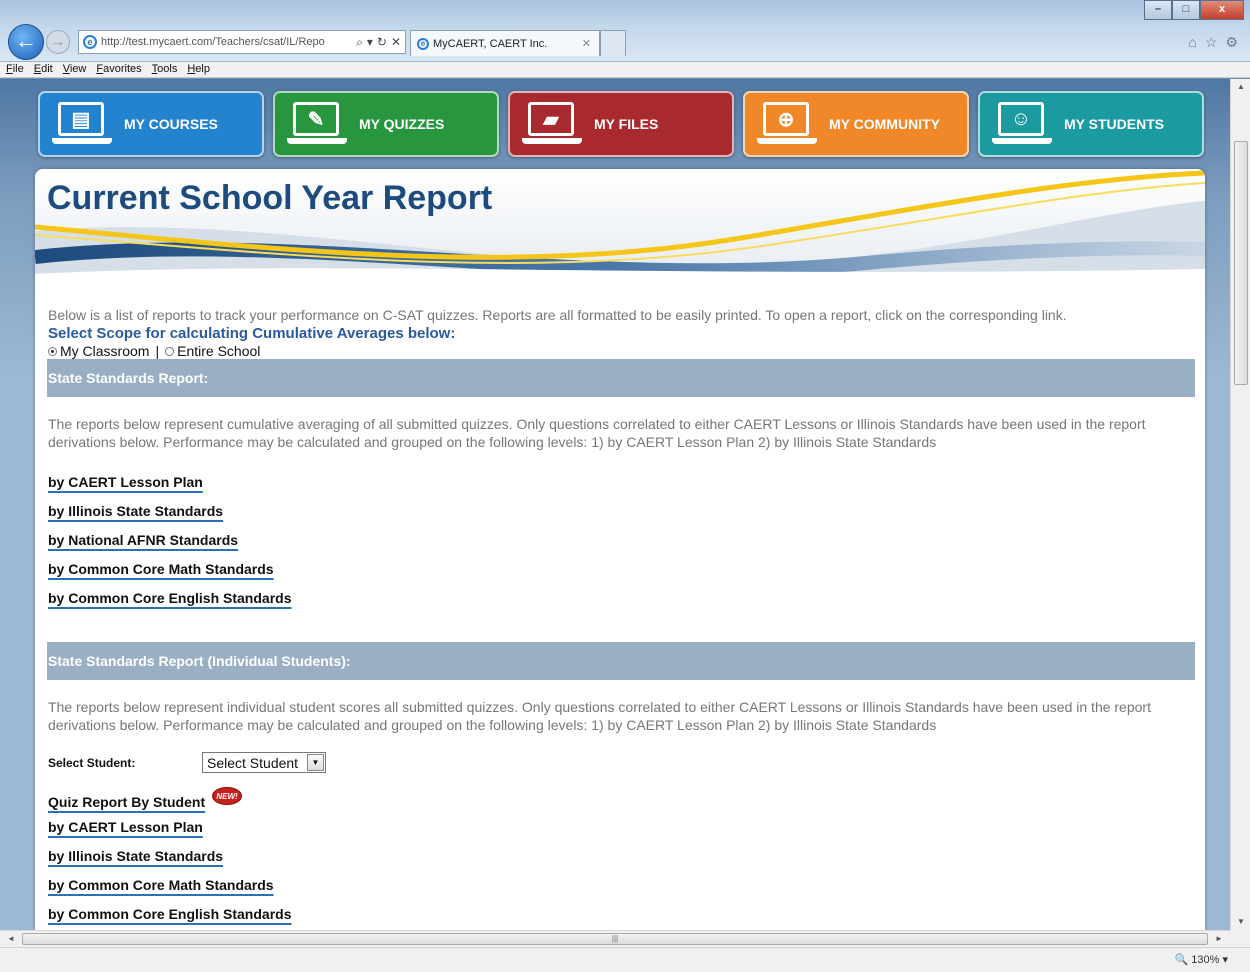 Image resolution: width=1250 pixels, height=972 pixels. I want to click on ie-icon: e, so click(90, 42).